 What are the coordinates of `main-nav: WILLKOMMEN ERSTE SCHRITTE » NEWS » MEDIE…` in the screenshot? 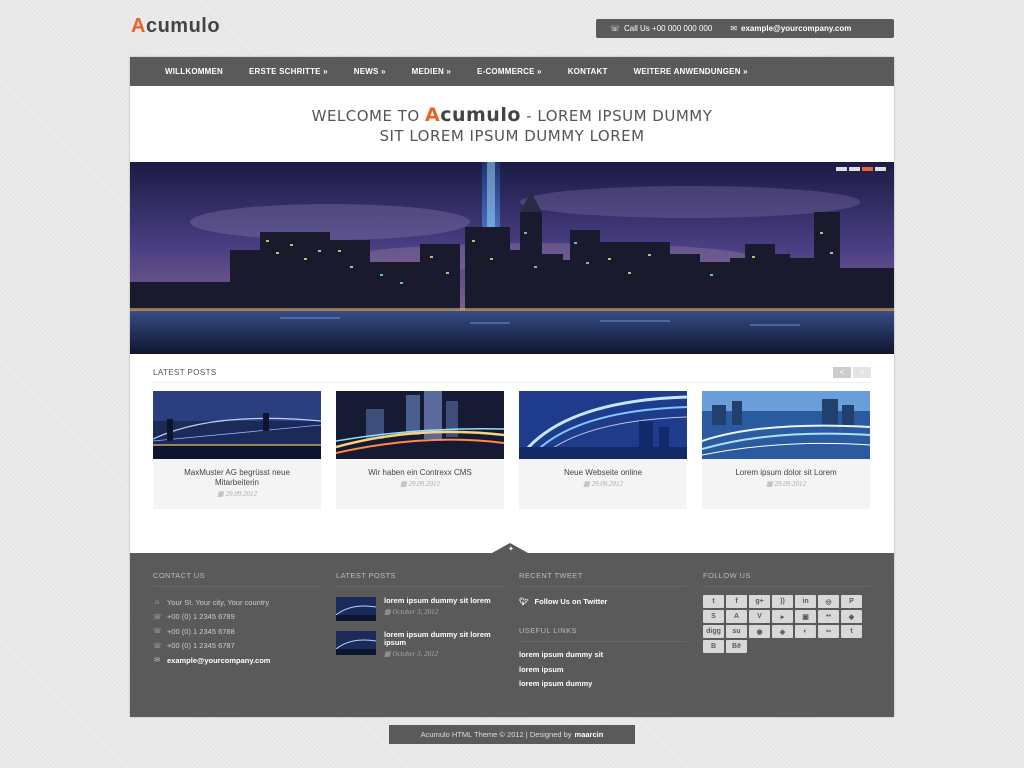 It's located at (512, 71).